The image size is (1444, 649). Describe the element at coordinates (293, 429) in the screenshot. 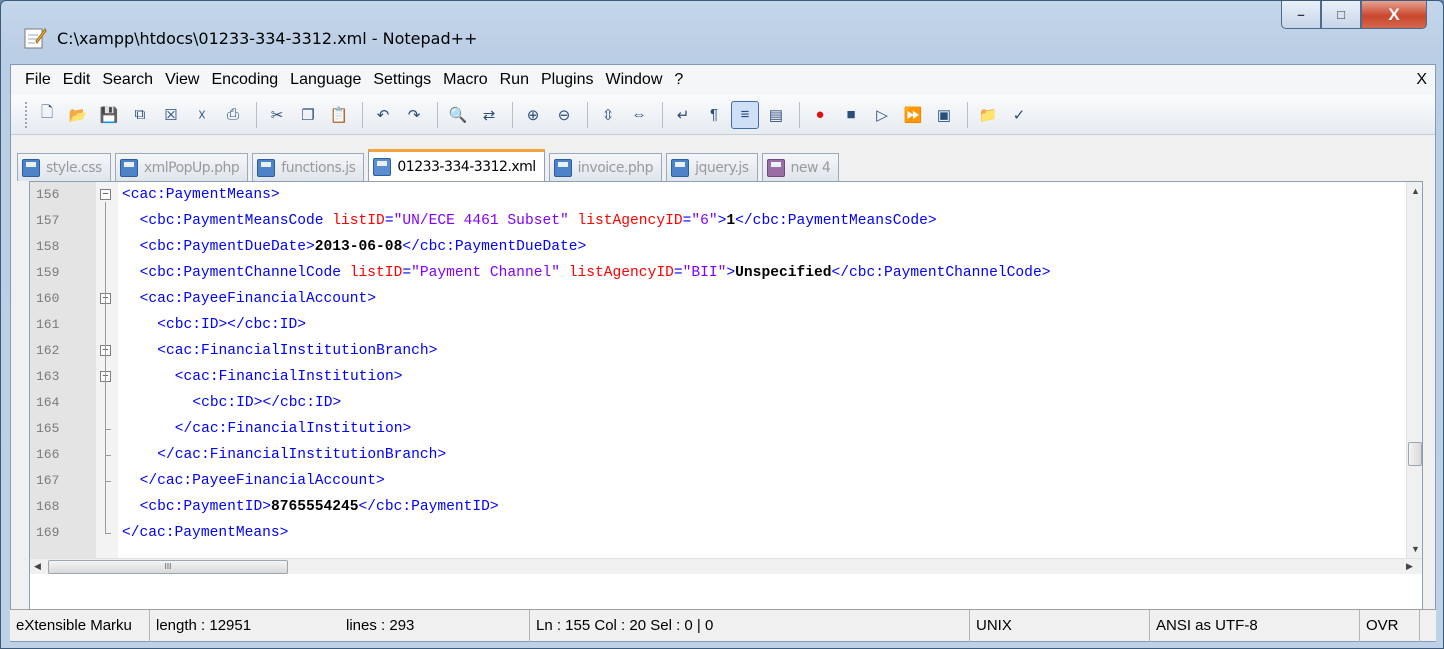

I see `code-line: </cac:FinancialInstitution>` at that location.